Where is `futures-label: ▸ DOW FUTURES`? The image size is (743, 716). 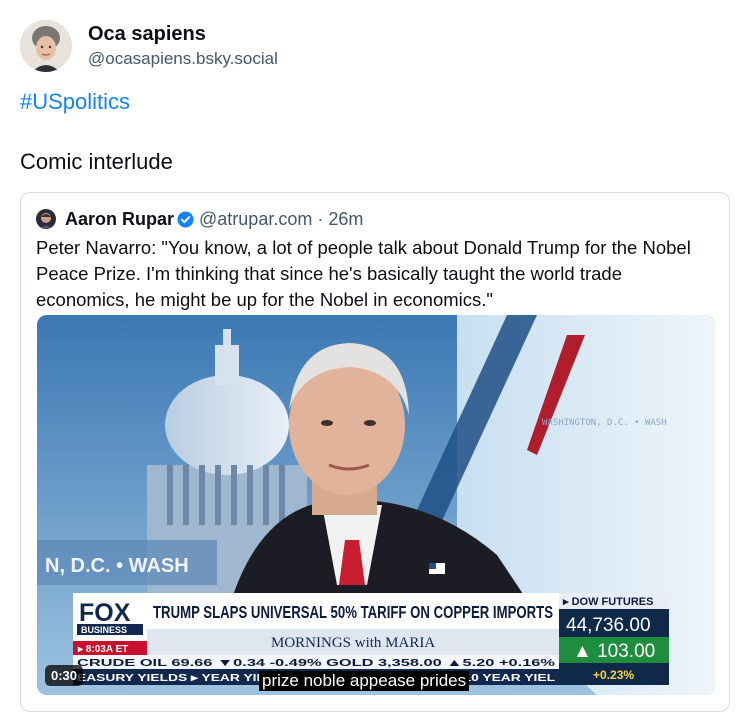
futures-label: ▸ DOW FUTURES is located at coordinates (607, 602).